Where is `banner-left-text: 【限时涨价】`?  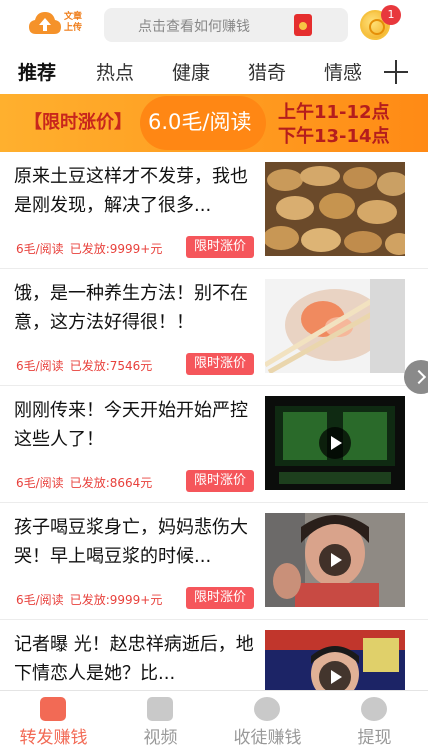
banner-left-text: 【限时涨价】 is located at coordinates (78, 122).